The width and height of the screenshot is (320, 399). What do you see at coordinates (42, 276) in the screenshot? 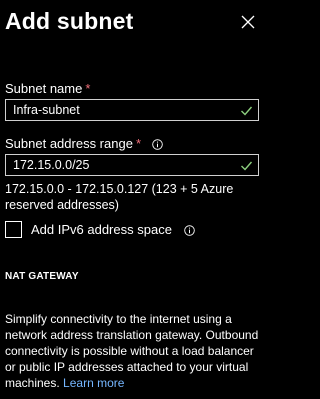
I see `nat-gateway-heading: NAT GATEWAY` at bounding box center [42, 276].